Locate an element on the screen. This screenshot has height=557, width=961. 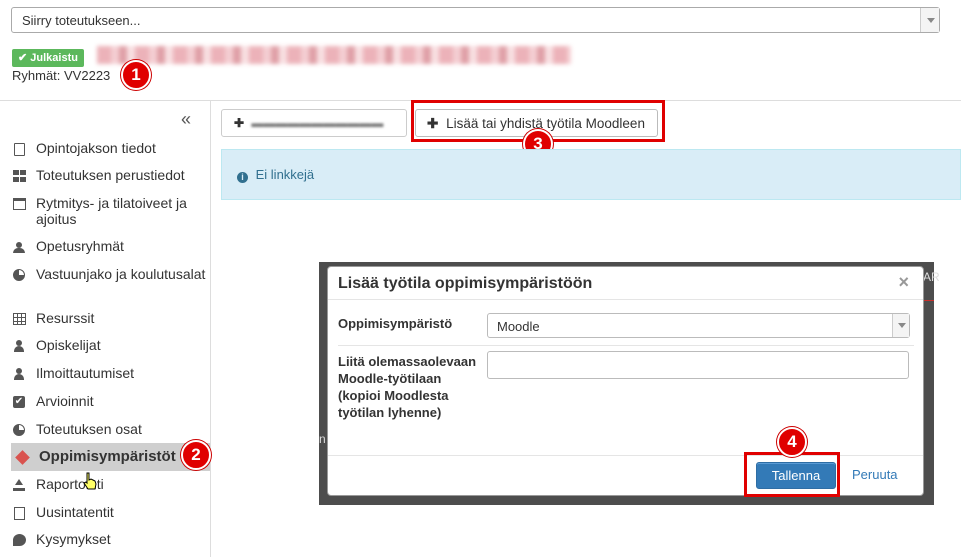
sidebar-item-course-info: Opintojakson tiedot is located at coordinates (111, 148).